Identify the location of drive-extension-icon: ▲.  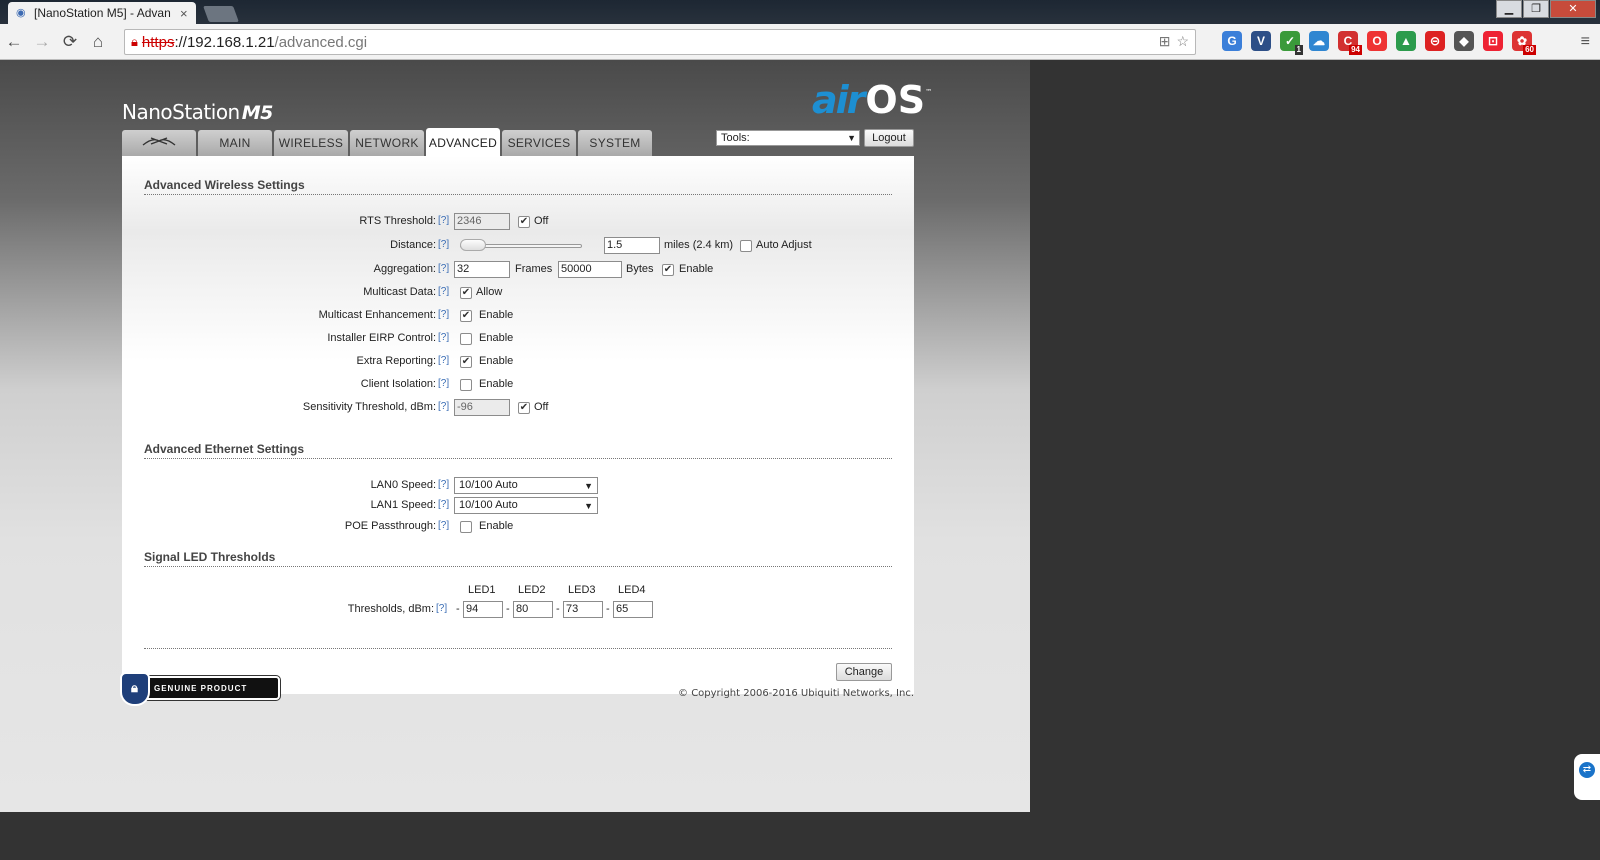
(1406, 41).